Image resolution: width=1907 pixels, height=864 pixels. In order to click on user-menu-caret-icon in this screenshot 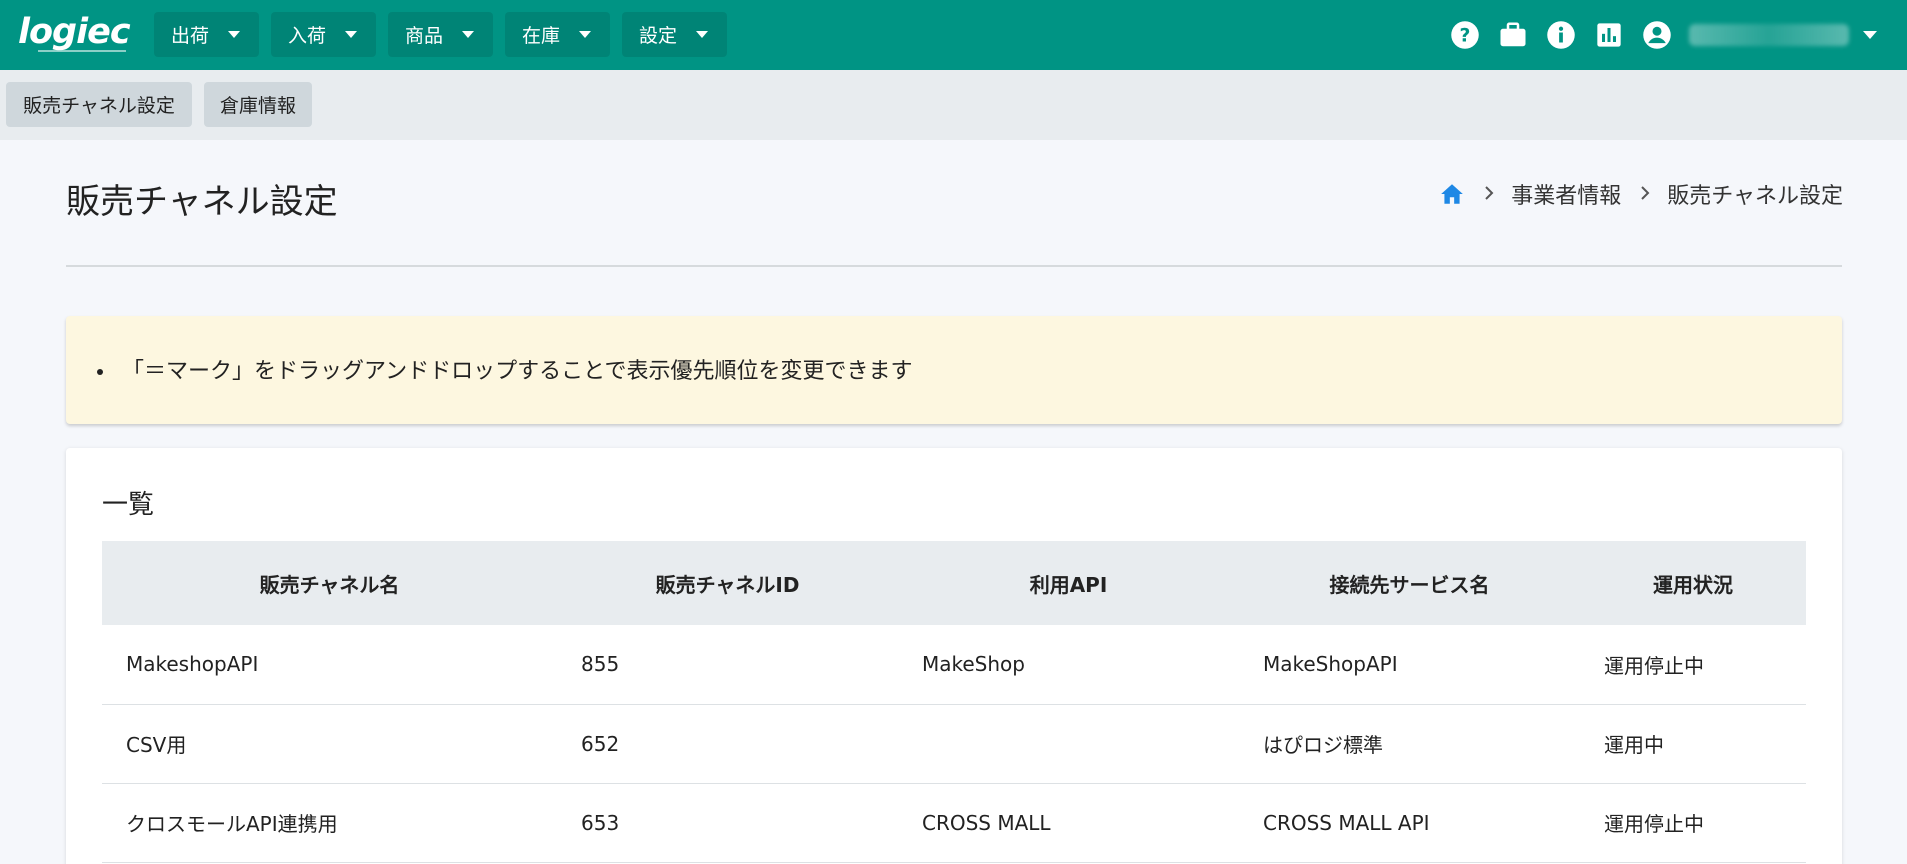, I will do `click(1870, 35)`.